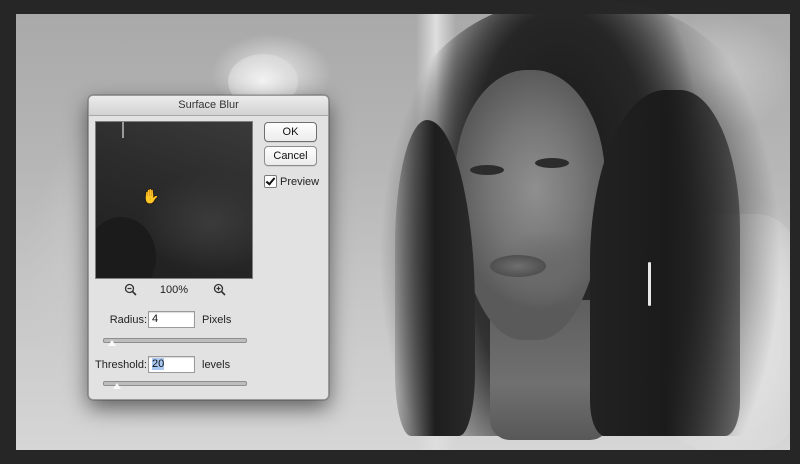 The width and height of the screenshot is (800, 464). Describe the element at coordinates (174, 200) in the screenshot. I see `filter-preview-pane: ✋` at that location.